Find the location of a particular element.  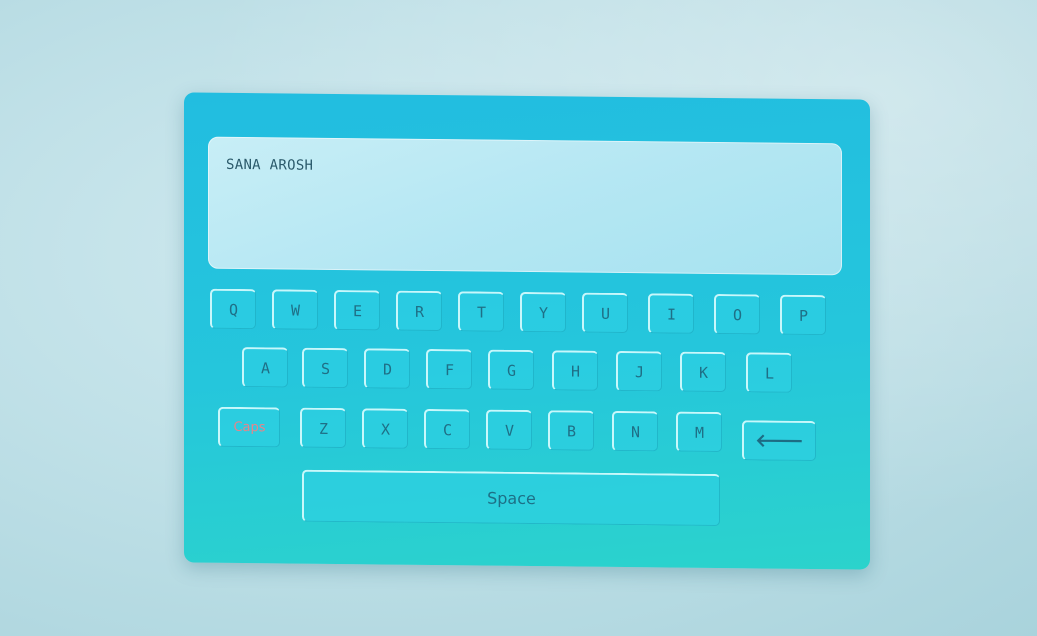

key-a: A is located at coordinates (265, 367).